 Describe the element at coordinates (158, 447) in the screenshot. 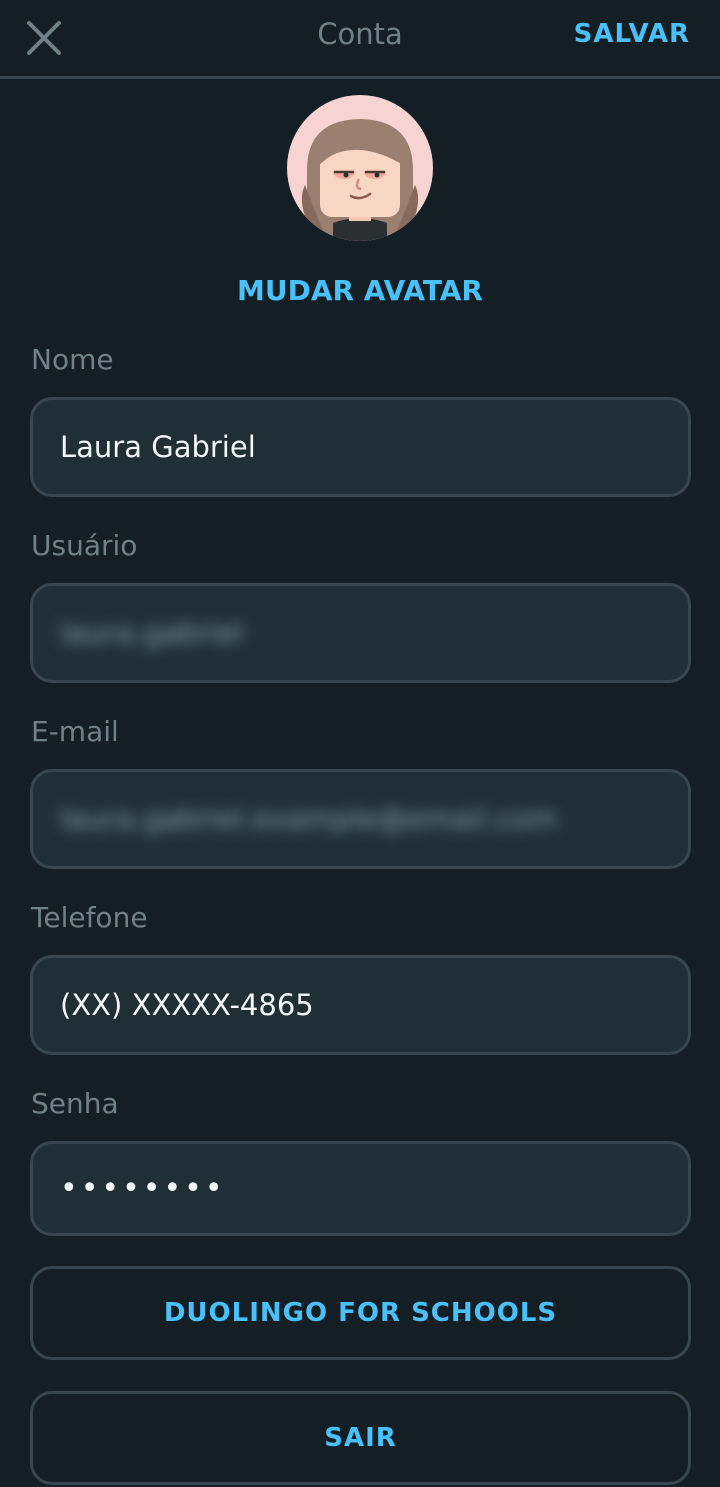

I see `name-value: Laura Gabriel` at that location.